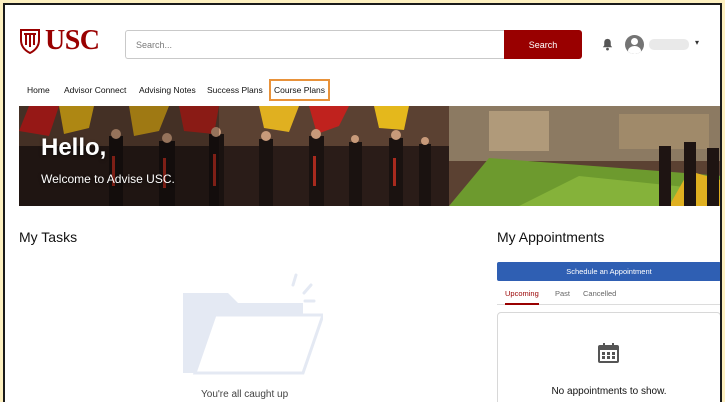 Image resolution: width=725 pixels, height=402 pixels. What do you see at coordinates (551, 237) in the screenshot?
I see `my-appointments-title: My Appointments` at bounding box center [551, 237].